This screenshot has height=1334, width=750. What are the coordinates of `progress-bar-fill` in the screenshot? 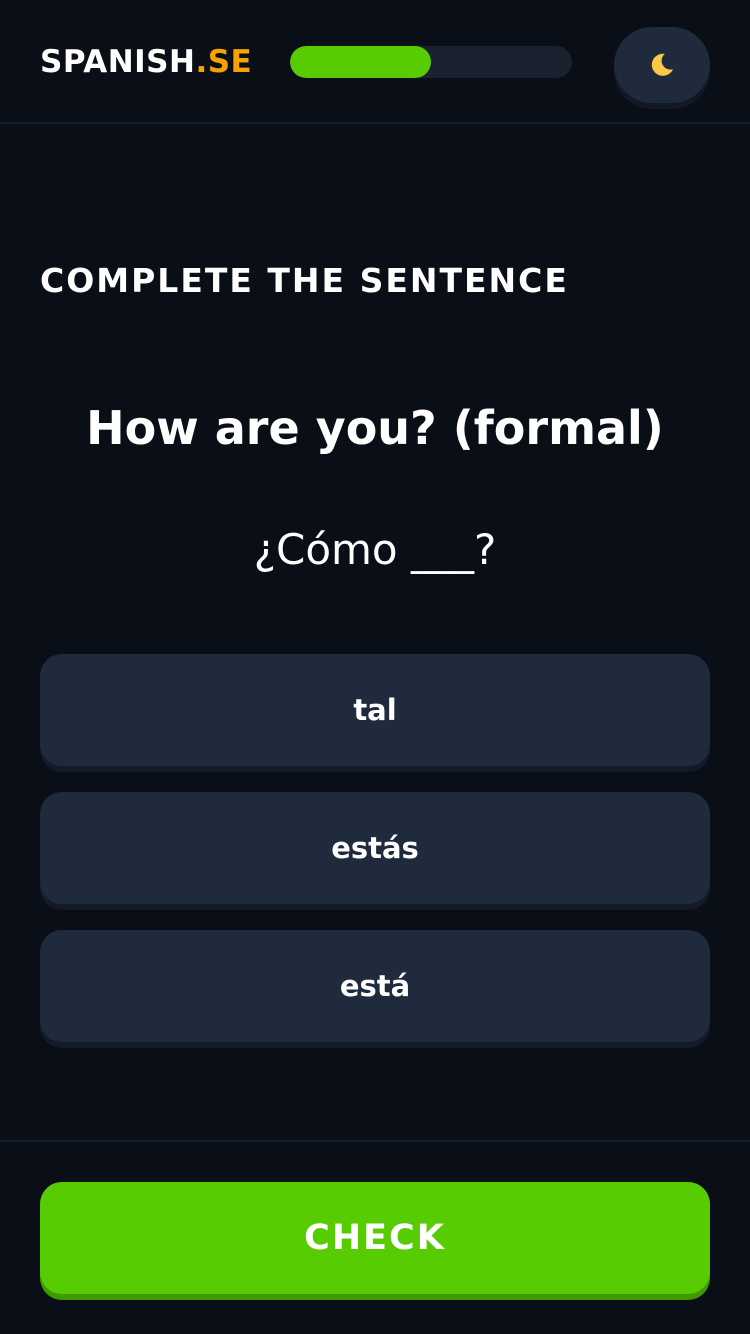 It's located at (360, 62).